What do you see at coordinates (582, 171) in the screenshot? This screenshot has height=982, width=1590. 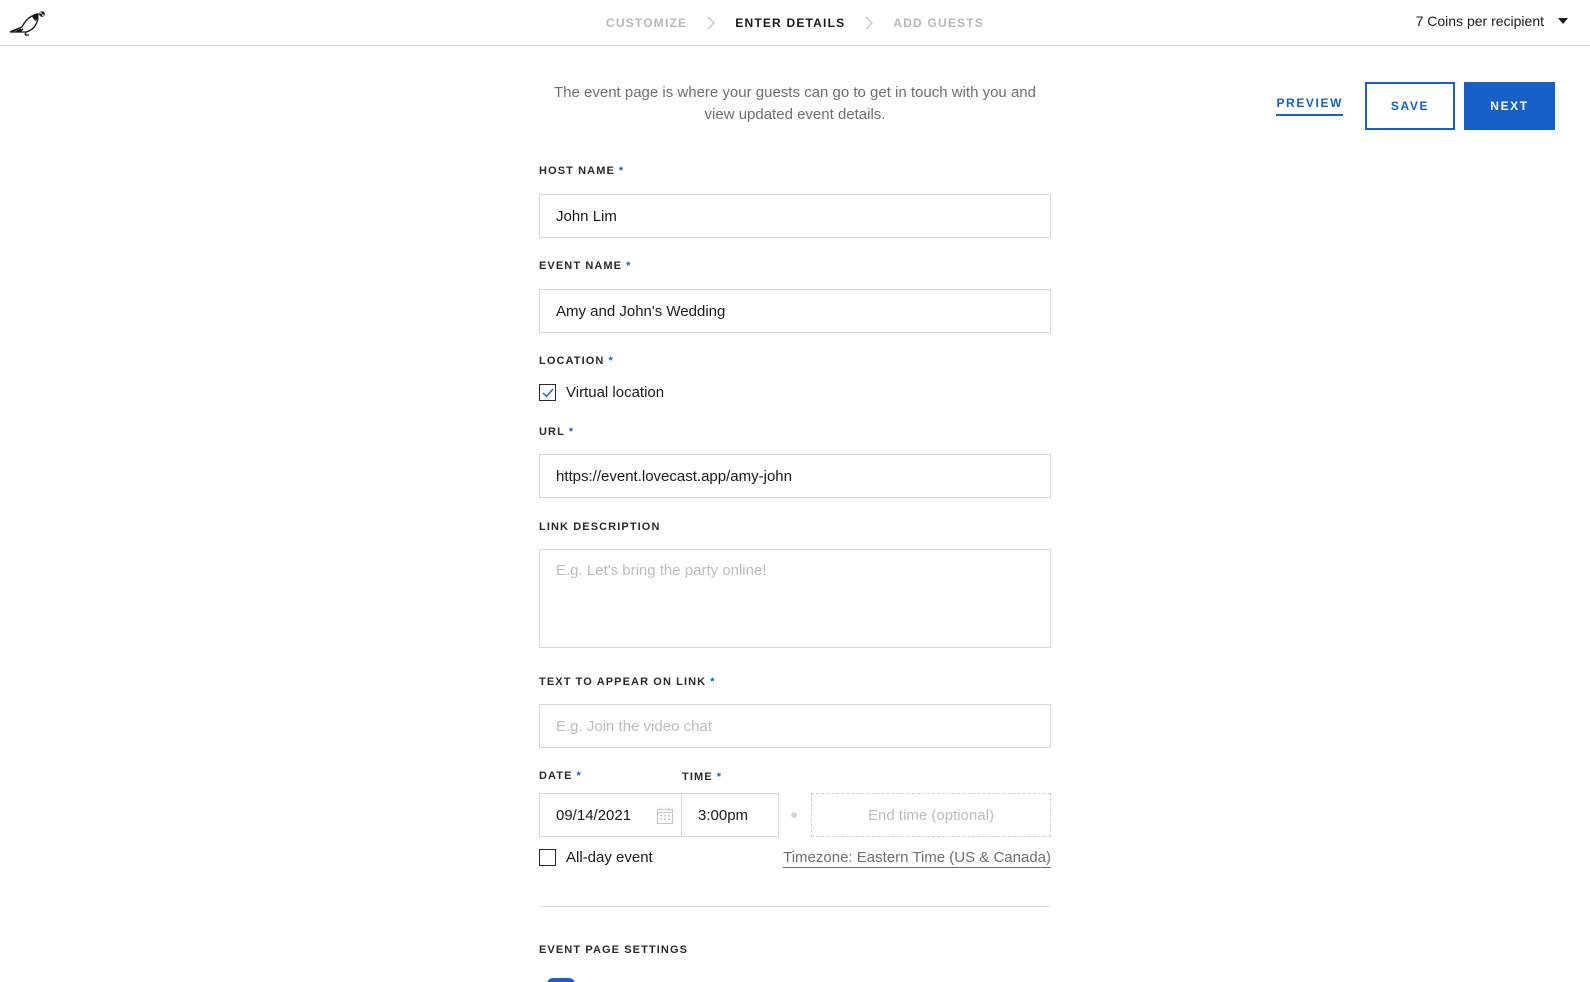 I see `host-name-label: HOST NAME *` at bounding box center [582, 171].